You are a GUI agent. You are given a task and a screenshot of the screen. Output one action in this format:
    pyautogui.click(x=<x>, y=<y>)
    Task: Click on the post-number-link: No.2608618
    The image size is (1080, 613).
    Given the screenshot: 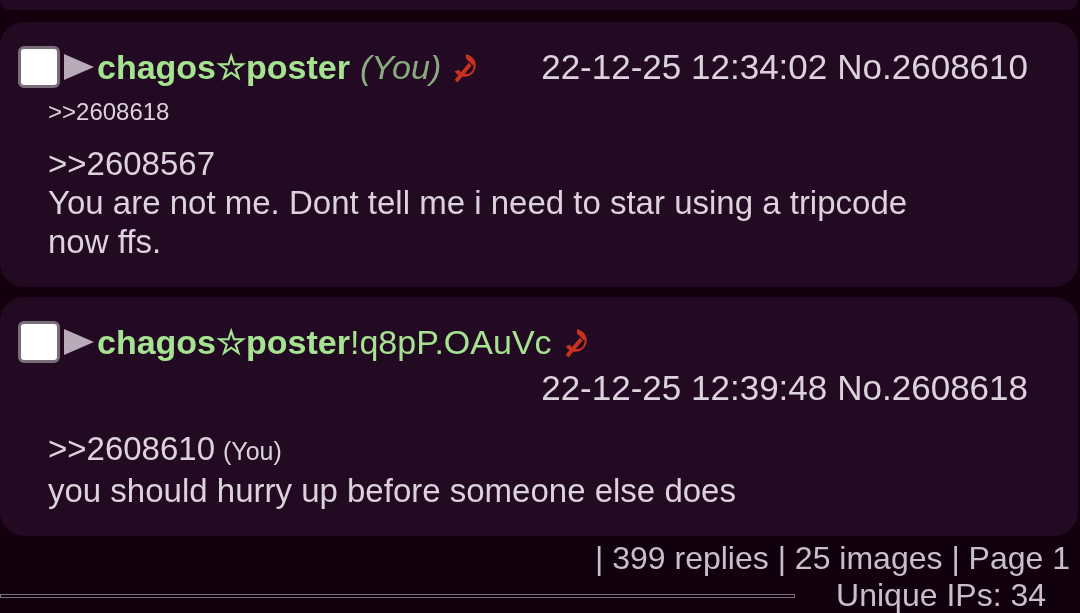 What is the action you would take?
    pyautogui.click(x=932, y=388)
    